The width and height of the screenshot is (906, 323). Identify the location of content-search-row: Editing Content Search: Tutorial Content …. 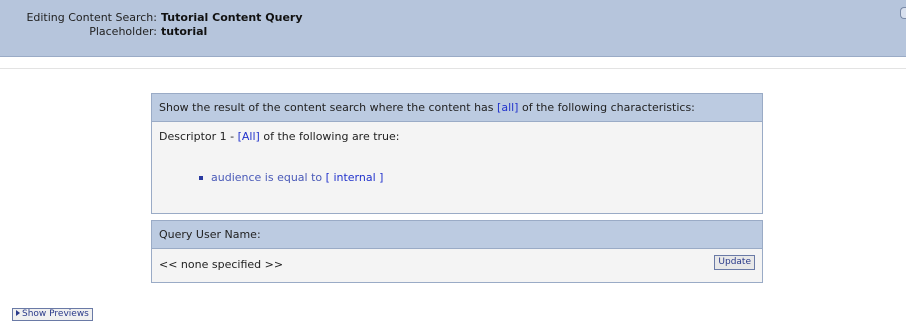
(160, 18).